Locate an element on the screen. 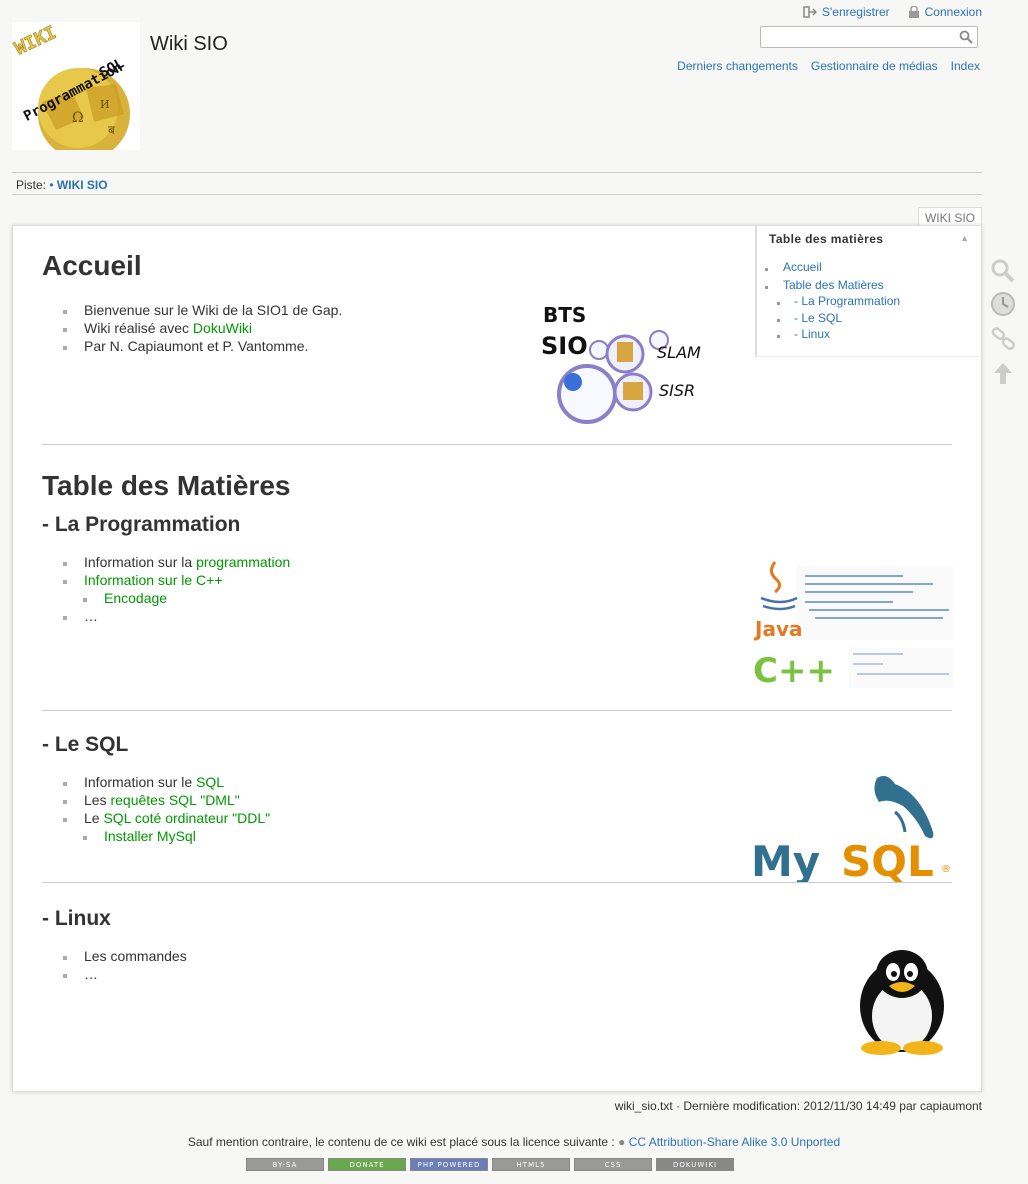 The height and width of the screenshot is (1184, 1028). toc-toggle-icon: ▲ is located at coordinates (964, 238).